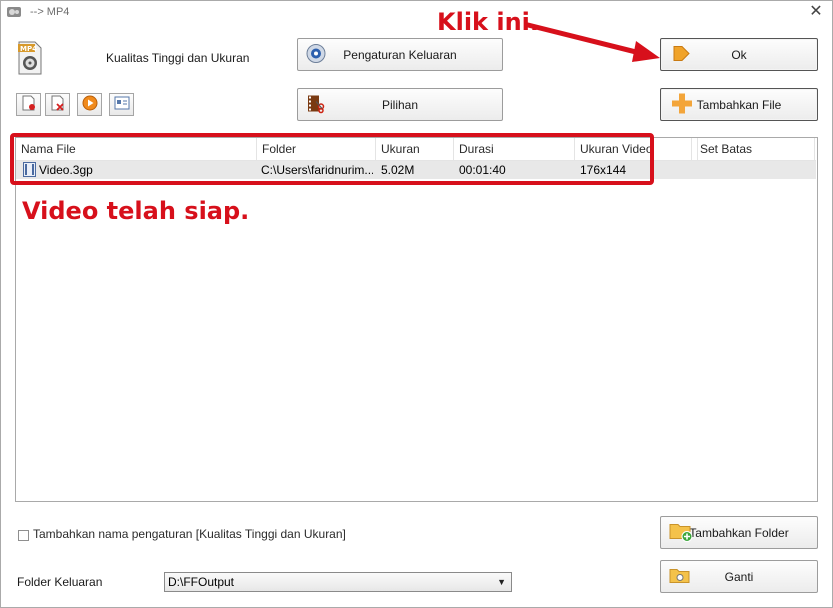 Image resolution: width=833 pixels, height=608 pixels. What do you see at coordinates (14, 12) in the screenshot?
I see `app-icon` at bounding box center [14, 12].